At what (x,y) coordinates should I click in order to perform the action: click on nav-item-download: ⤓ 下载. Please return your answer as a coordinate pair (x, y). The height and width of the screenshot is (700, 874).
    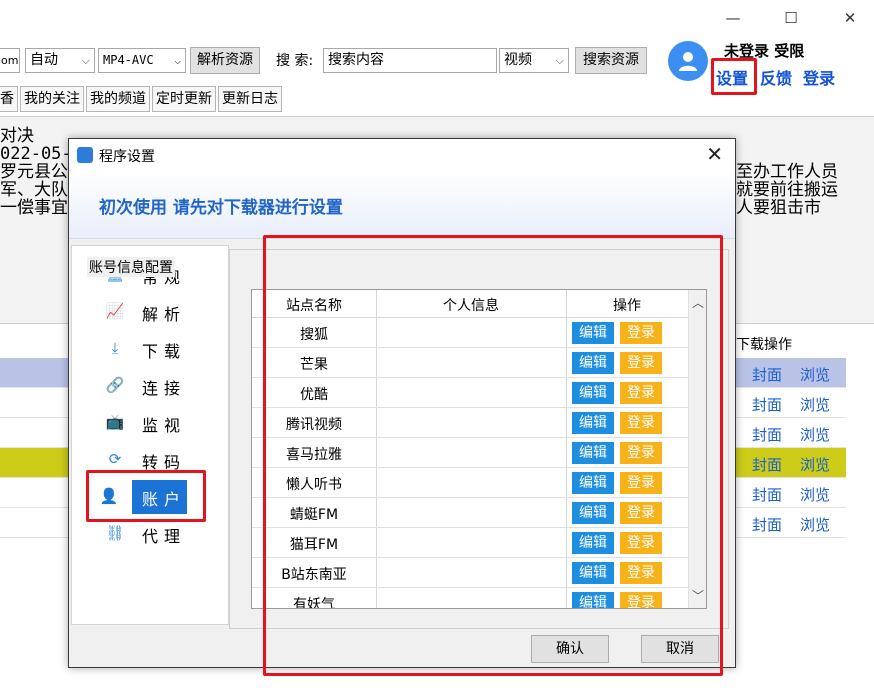
    Looking at the image, I should click on (153, 349).